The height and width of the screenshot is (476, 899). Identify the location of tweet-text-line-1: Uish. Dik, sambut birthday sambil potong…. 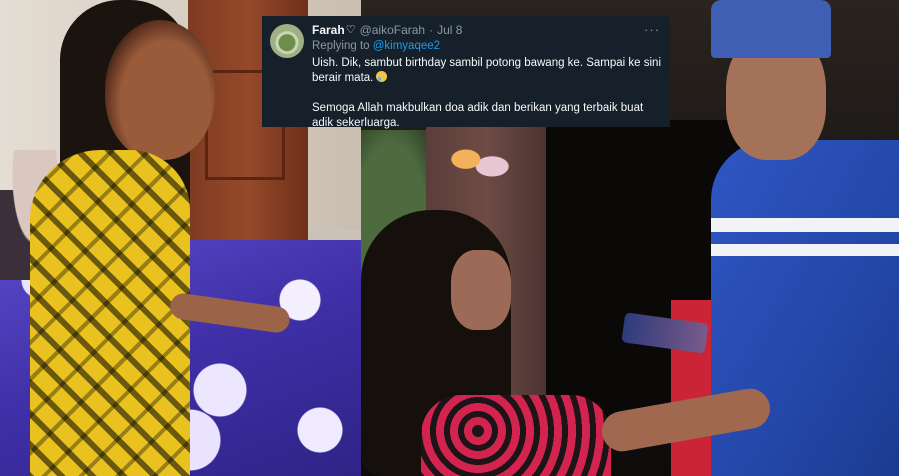
(487, 70).